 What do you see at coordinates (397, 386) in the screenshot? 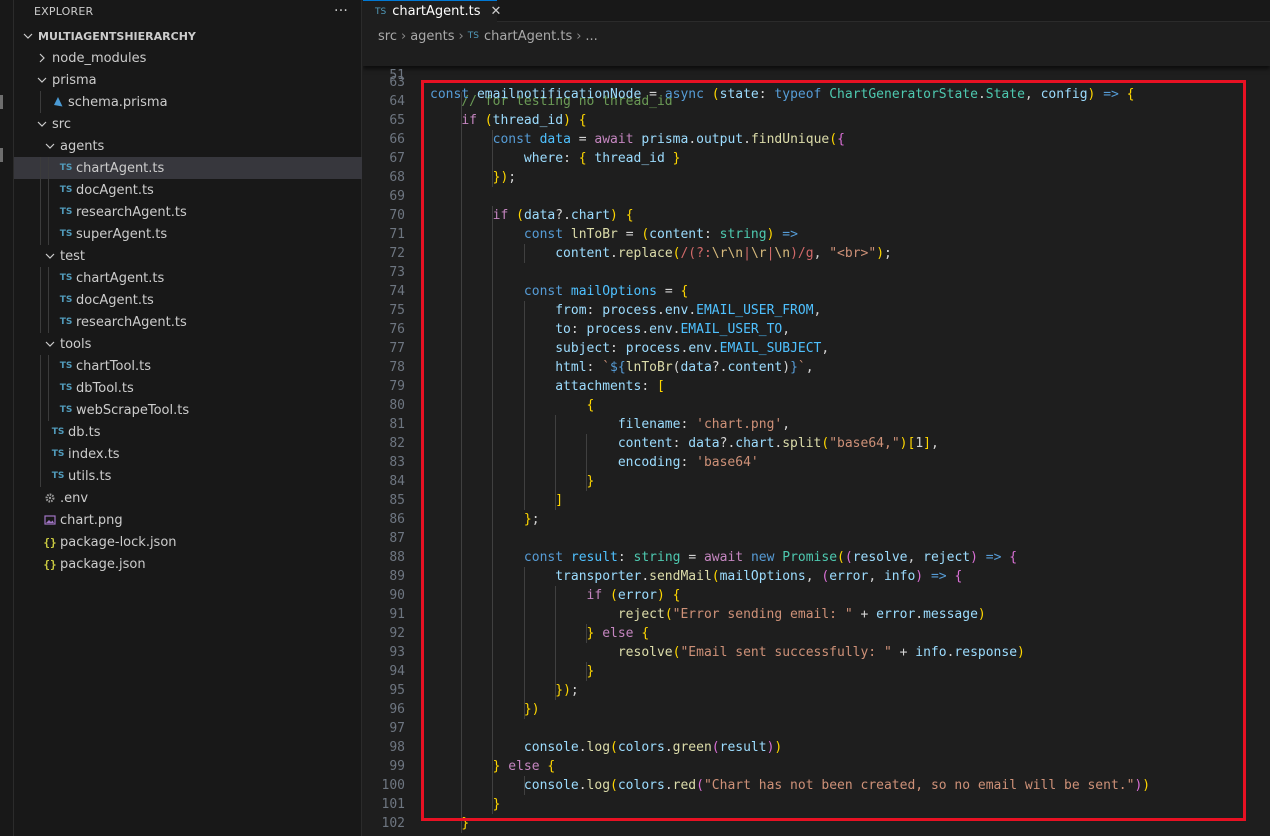
I see `line-number: 79` at bounding box center [397, 386].